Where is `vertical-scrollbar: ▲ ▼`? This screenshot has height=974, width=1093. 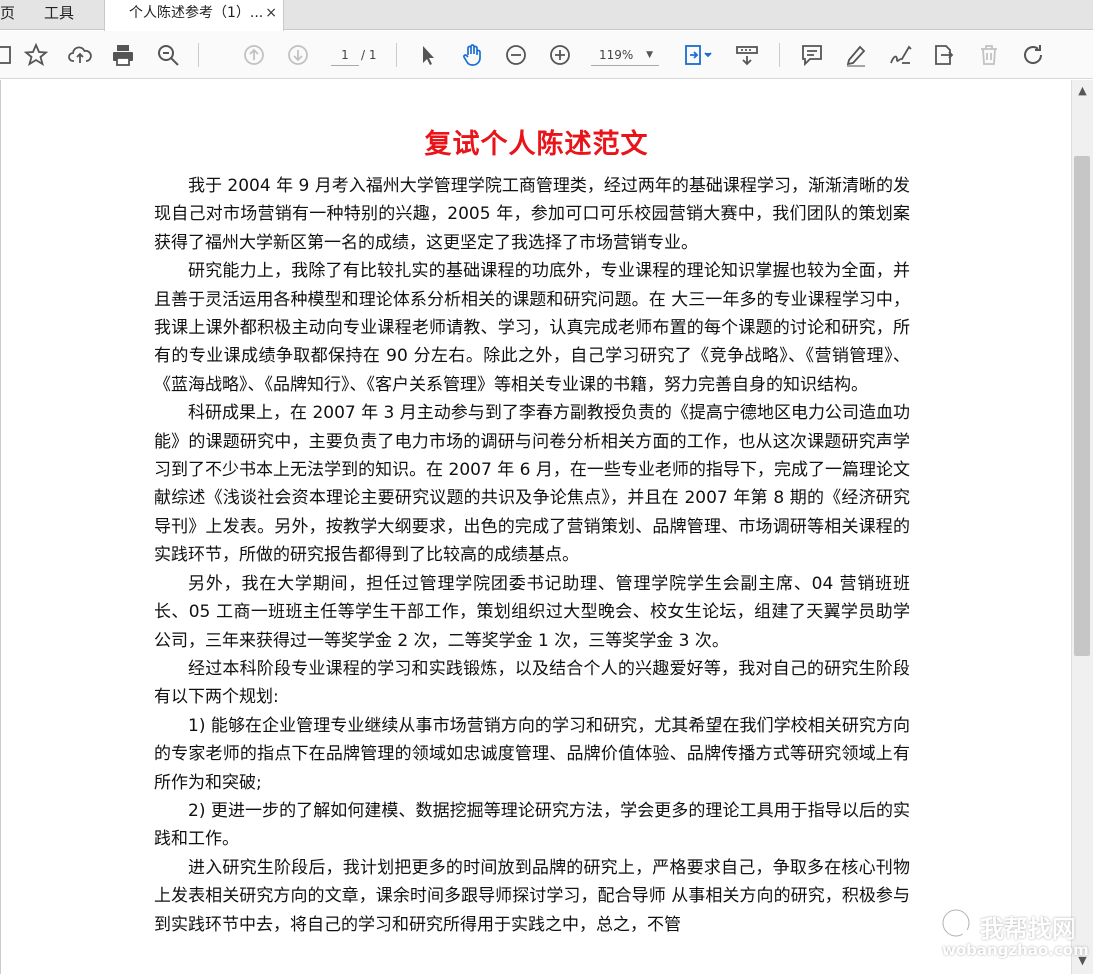
vertical-scrollbar: ▲ ▼ is located at coordinates (1082, 527).